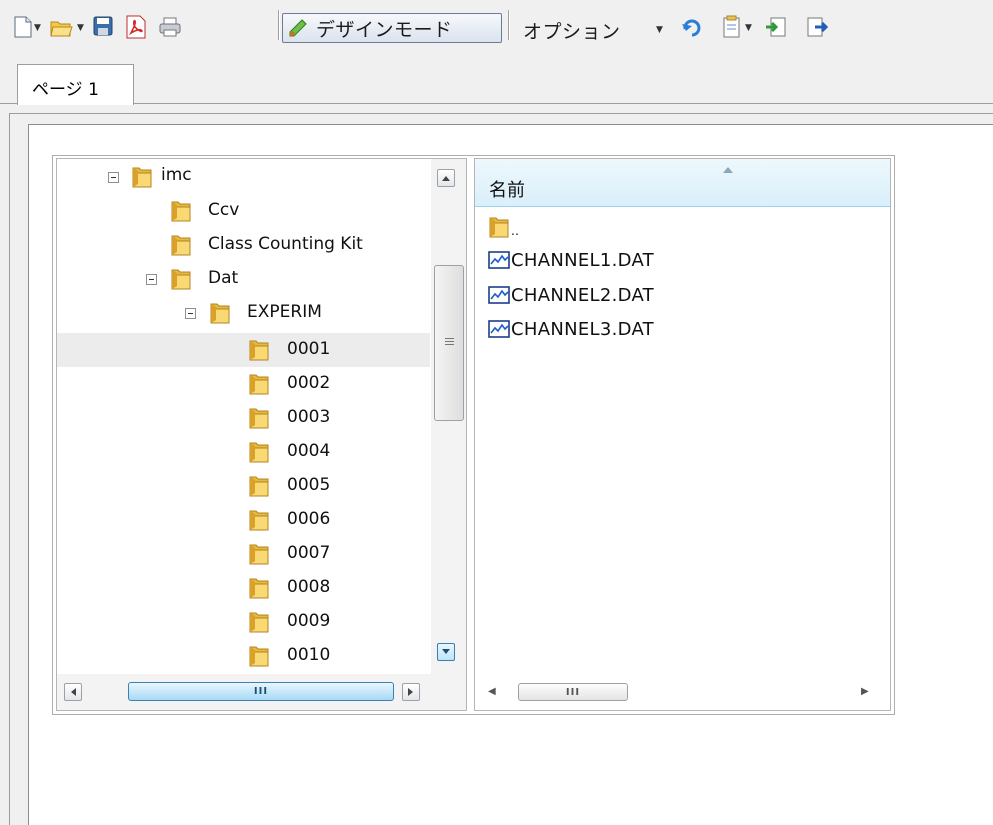 The width and height of the screenshot is (993, 825). Describe the element at coordinates (243, 486) in the screenshot. I see `tree-item-0005: 0005` at that location.